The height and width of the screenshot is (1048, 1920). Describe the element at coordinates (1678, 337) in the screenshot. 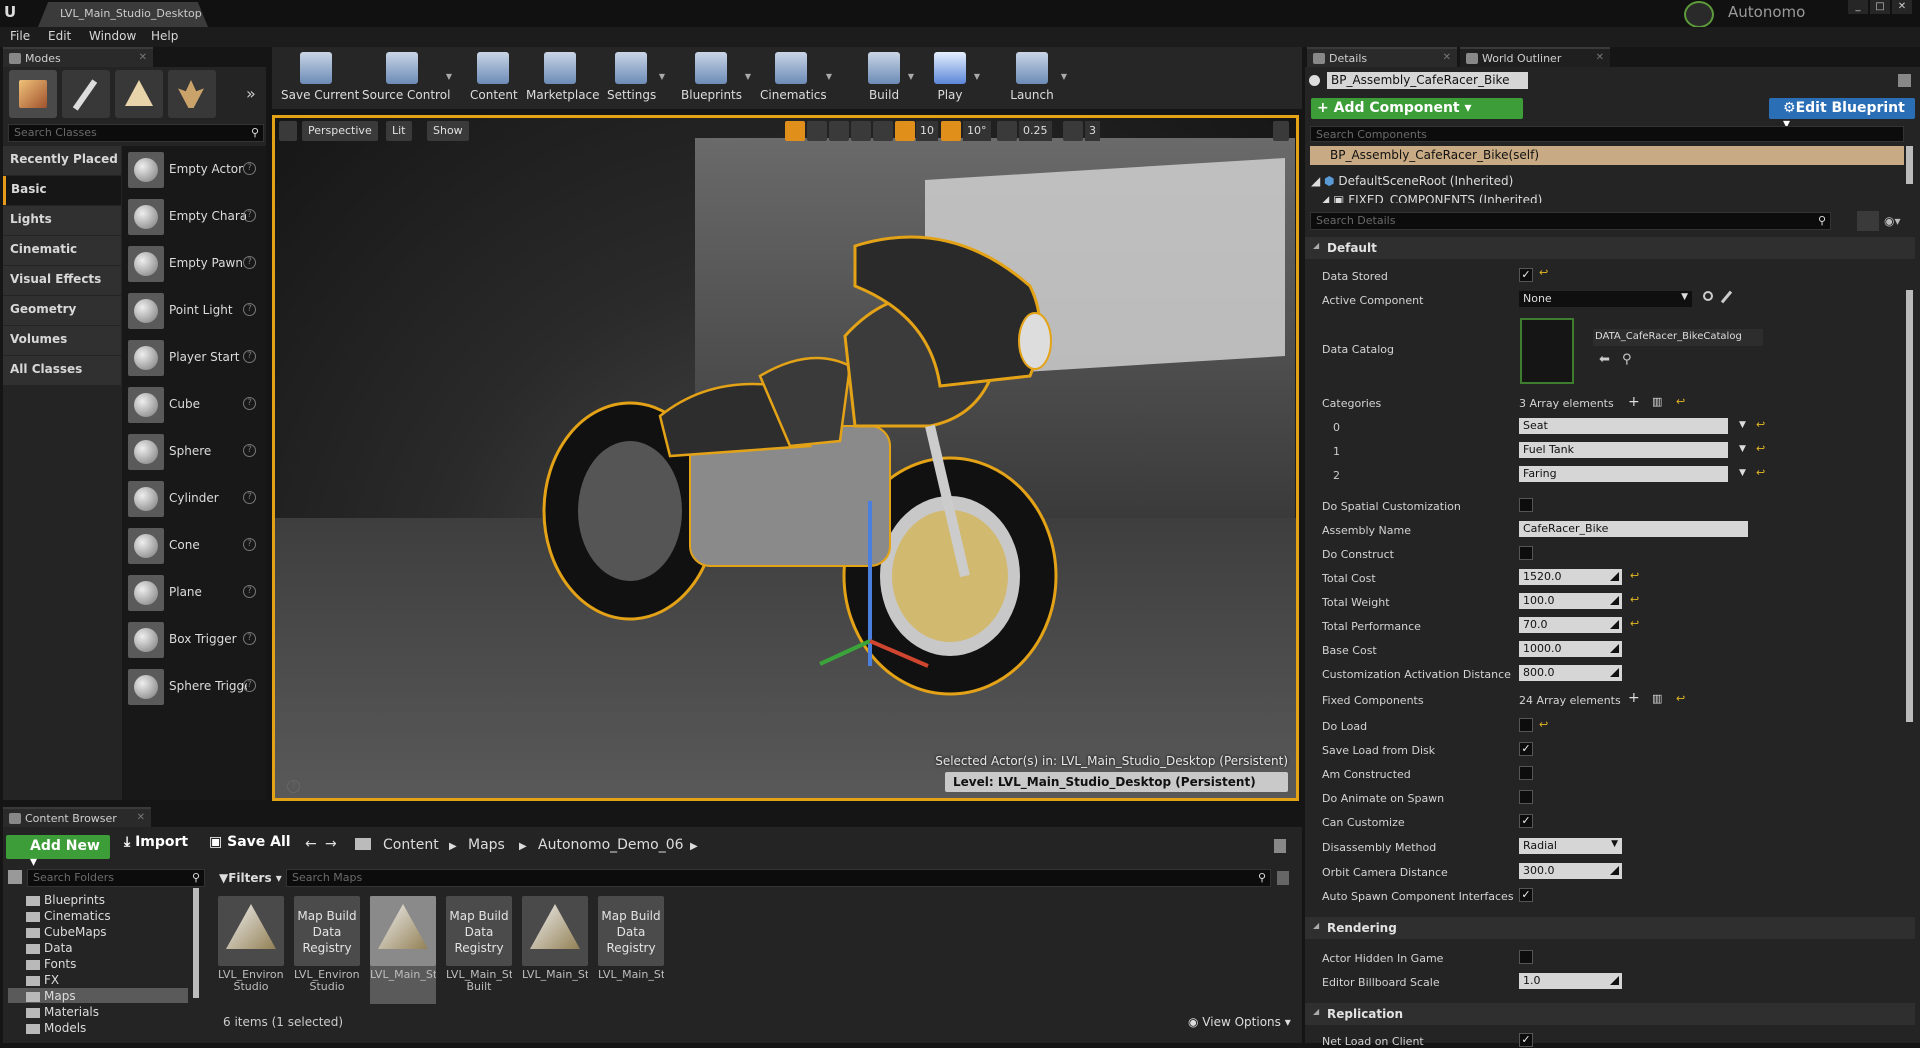

I see `data-catalog-dropdown: DATA_CafeRacer_BikeCatalog` at that location.